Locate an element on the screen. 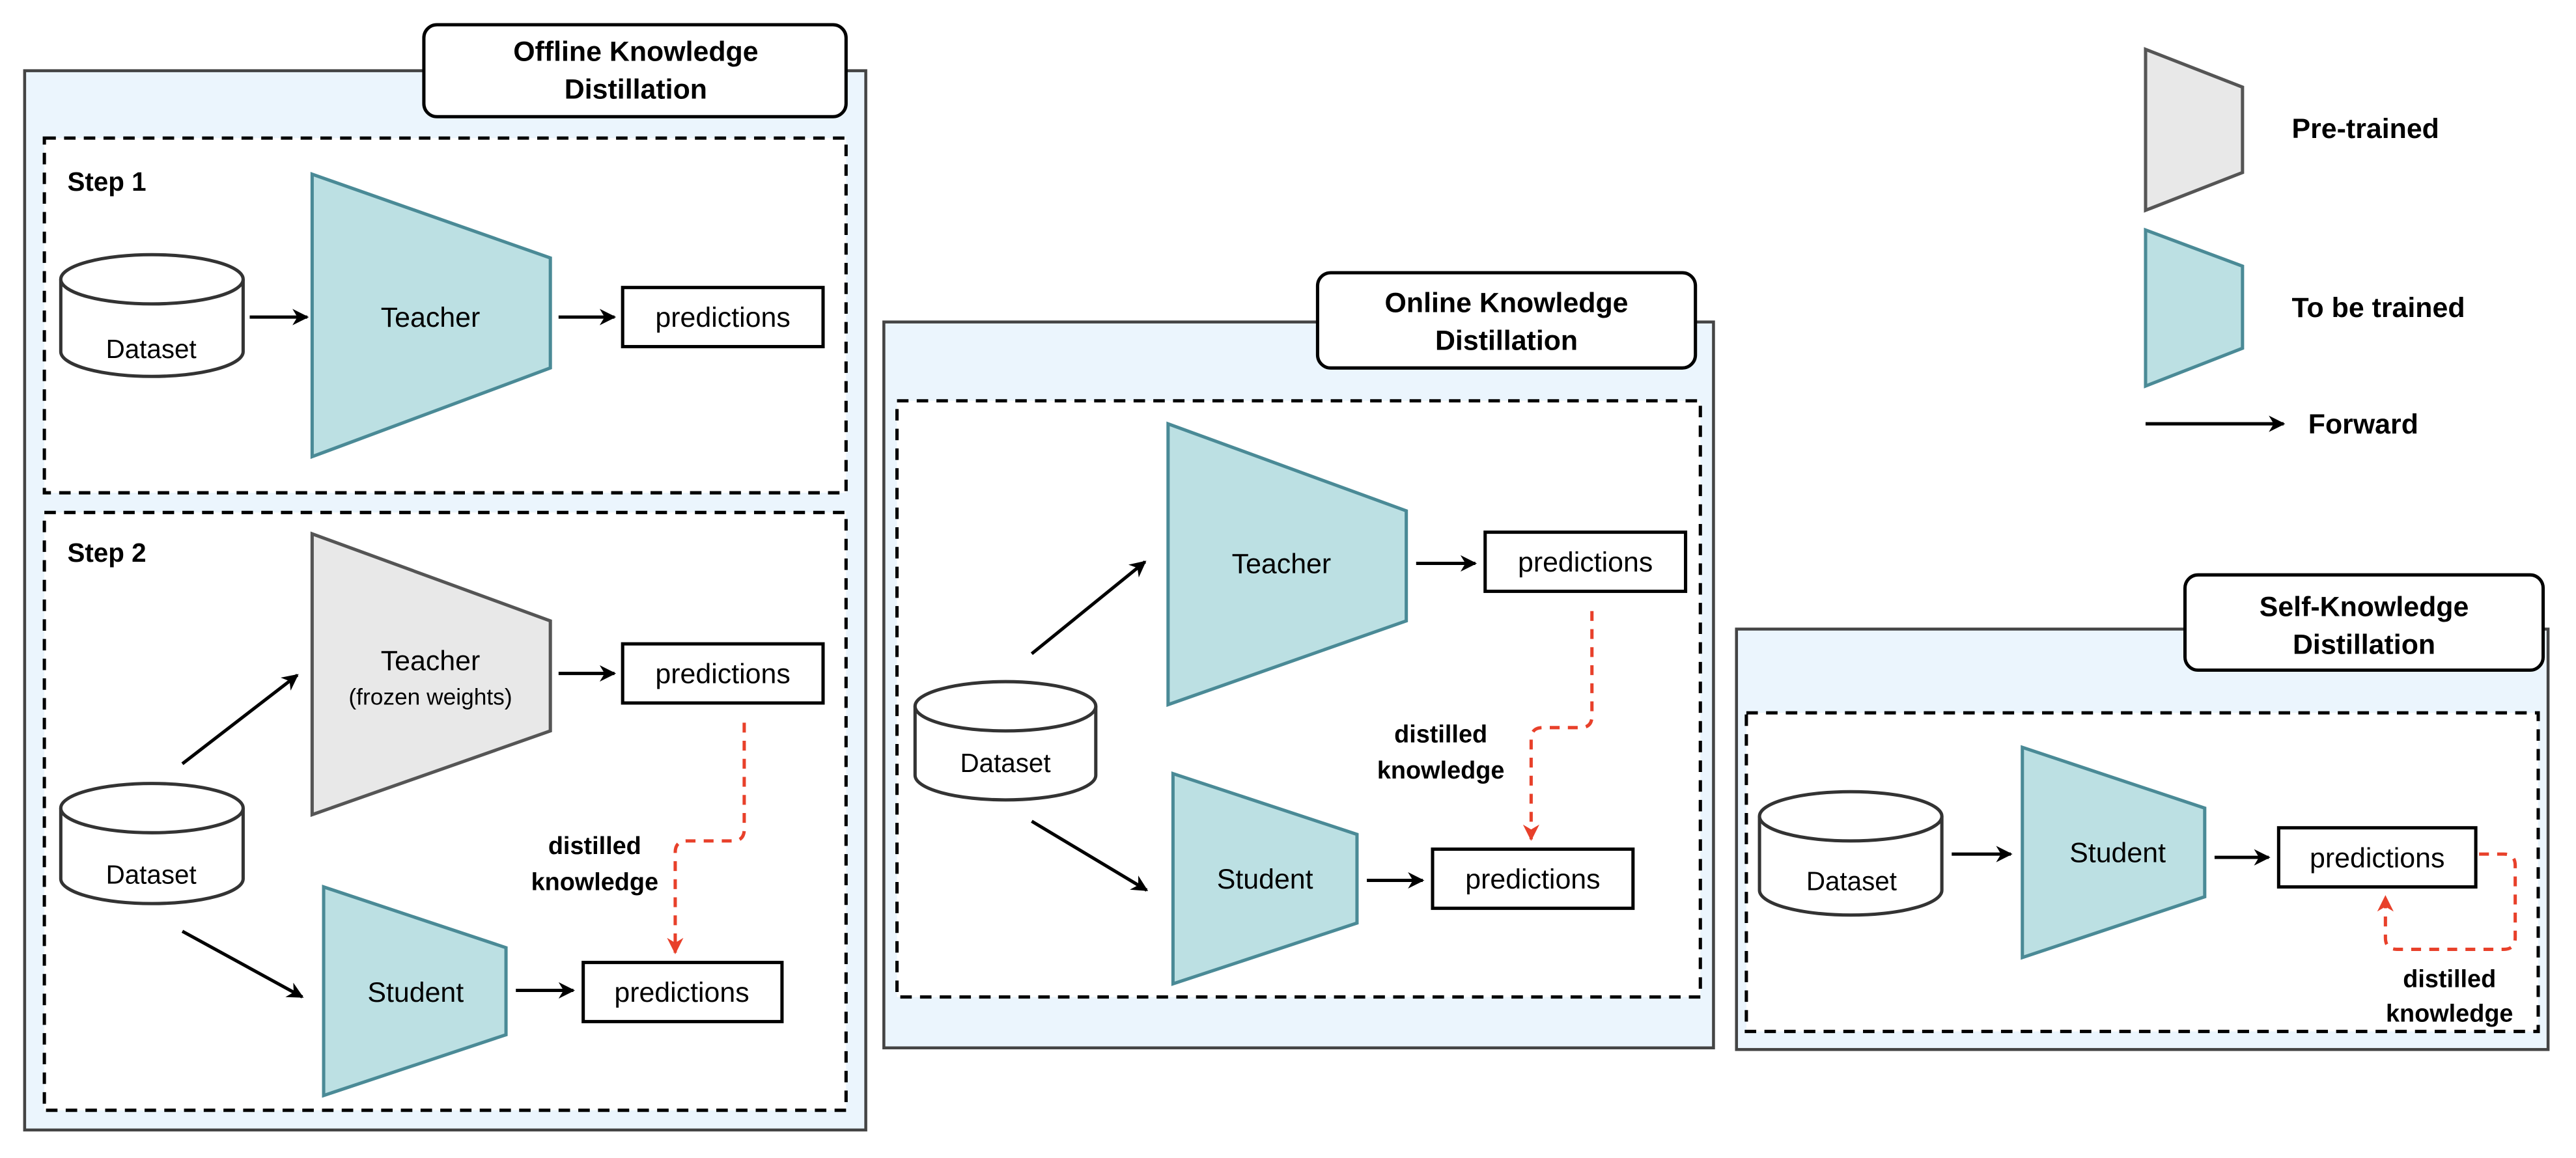  legend-to-be-trained: To be trained is located at coordinates (2379, 308).